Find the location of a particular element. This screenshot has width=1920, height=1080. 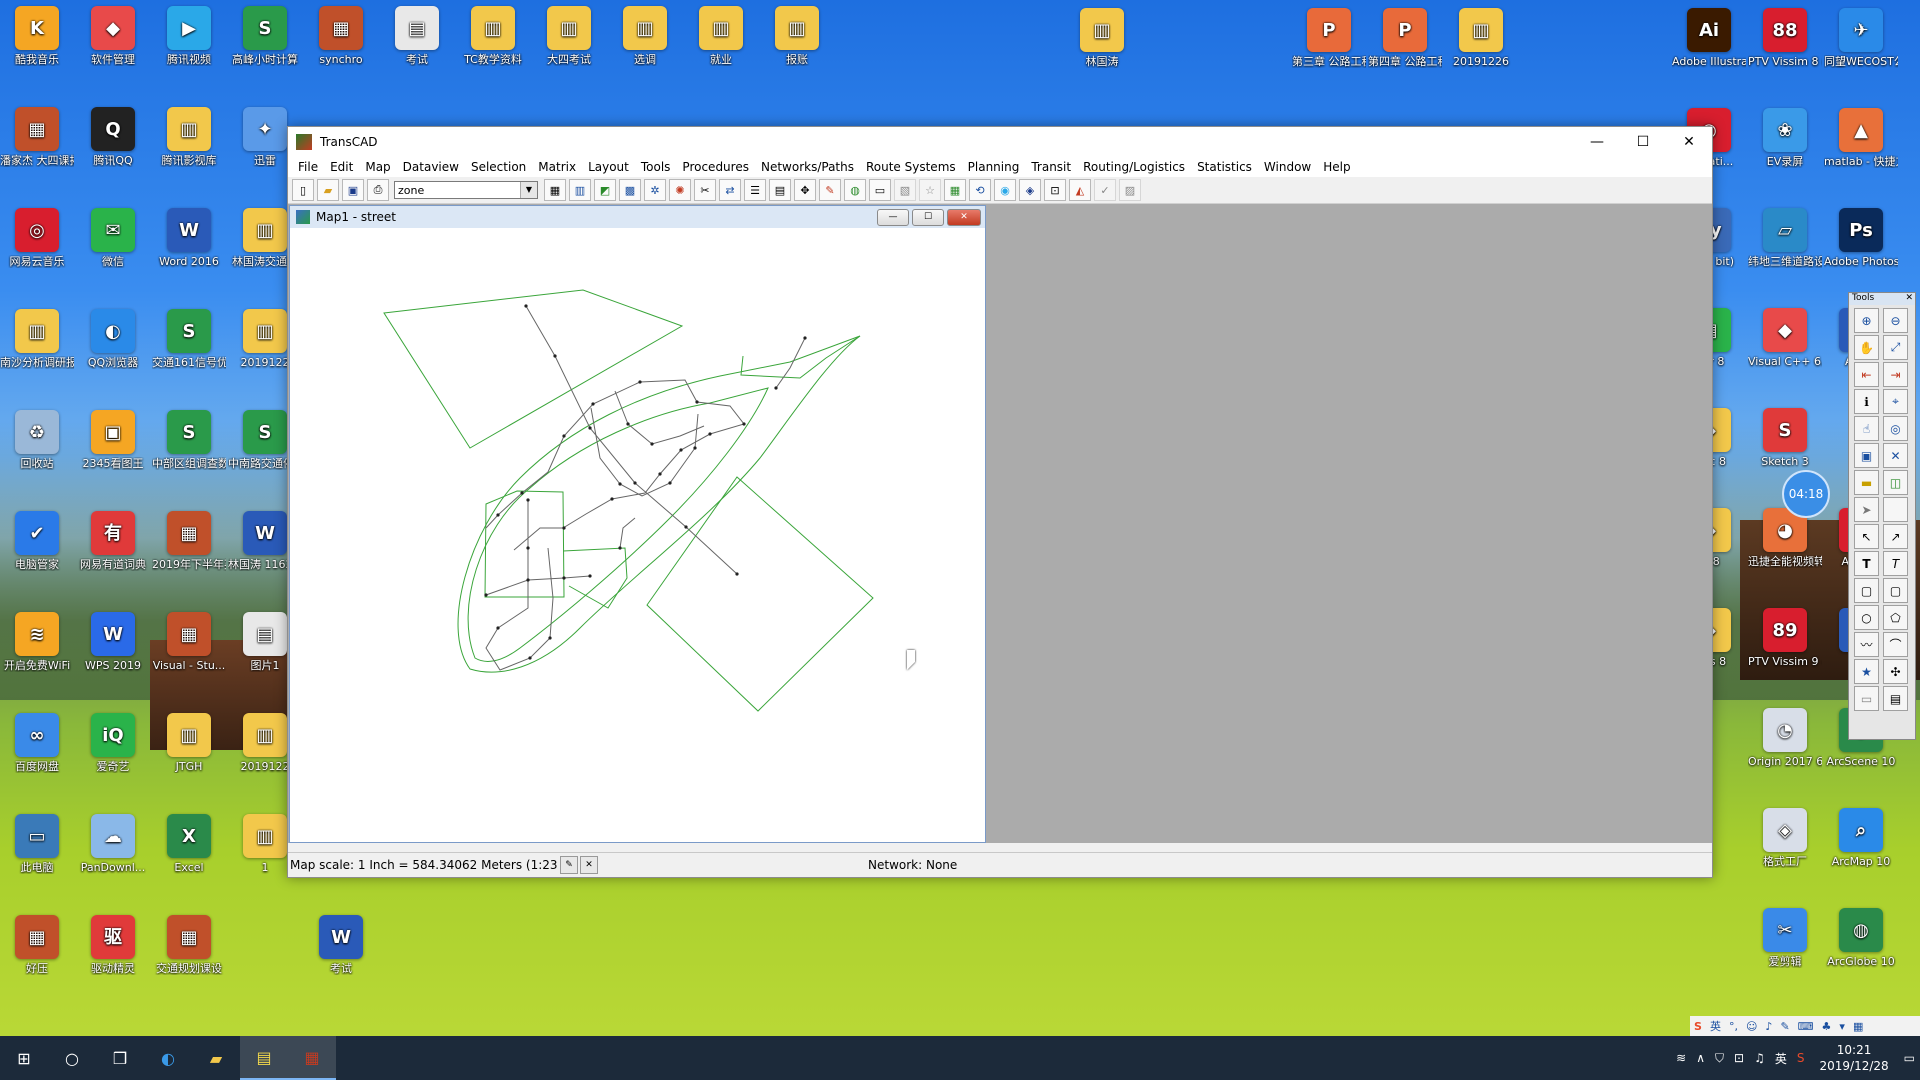

desktop-icon: S 高峰小时计算 is located at coordinates (265, 36).